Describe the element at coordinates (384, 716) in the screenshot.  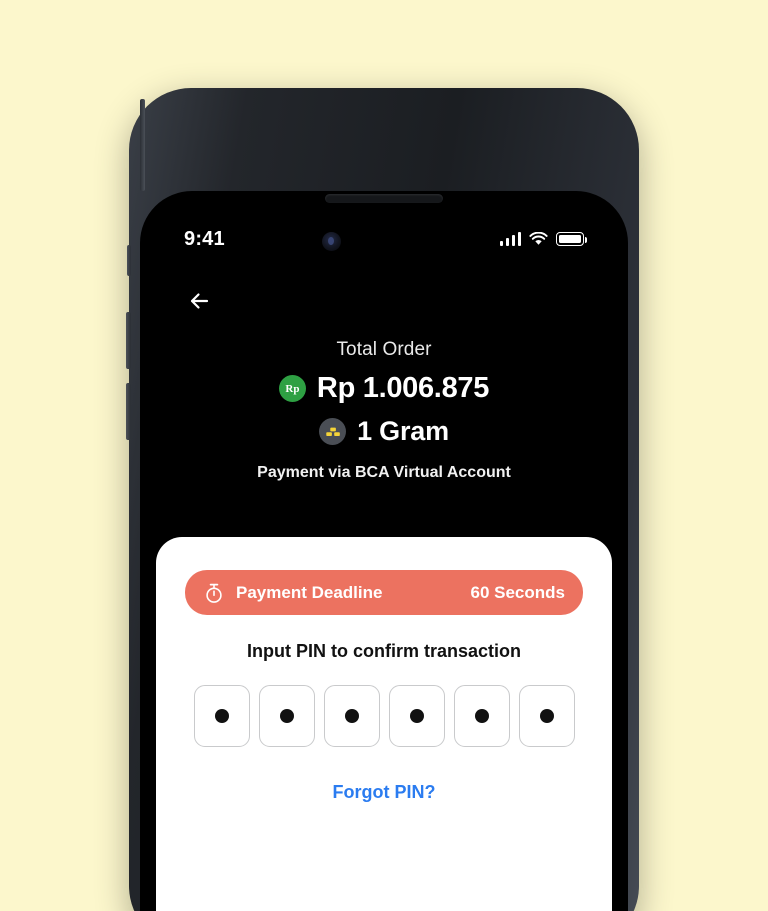
I see `pin-input-row` at that location.